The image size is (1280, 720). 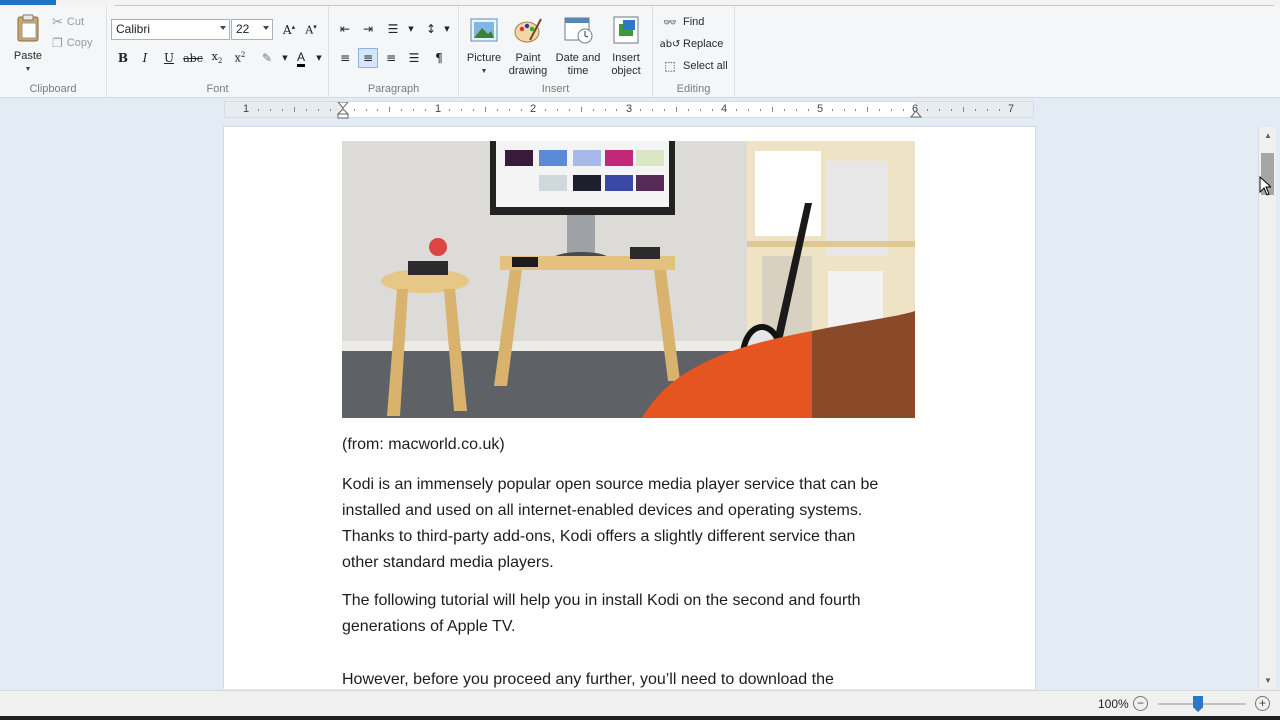 What do you see at coordinates (368, 29) in the screenshot?
I see `increase-indent-button: ⇥` at bounding box center [368, 29].